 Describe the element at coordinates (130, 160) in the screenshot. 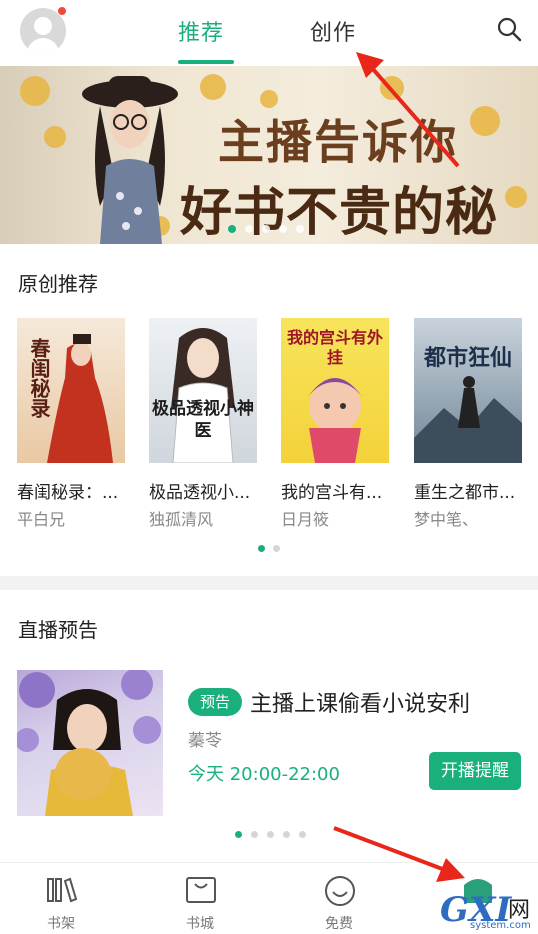

I see `banner-person-image` at that location.